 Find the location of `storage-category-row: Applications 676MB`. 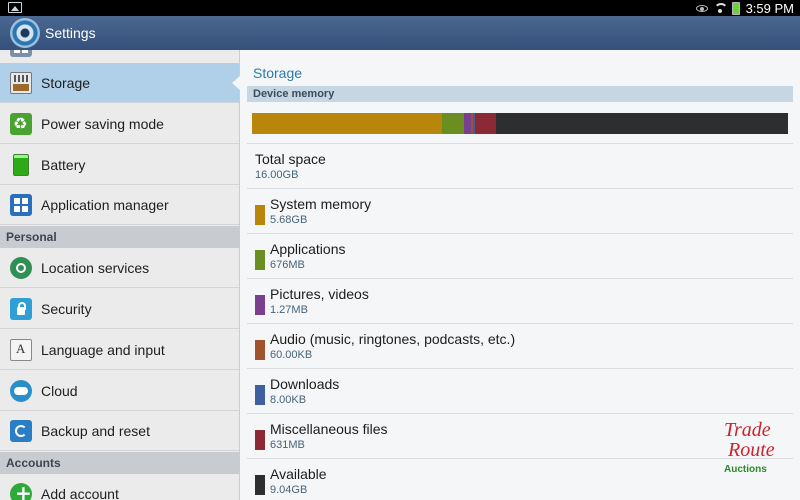

storage-category-row: Applications 676MB is located at coordinates (520, 255).